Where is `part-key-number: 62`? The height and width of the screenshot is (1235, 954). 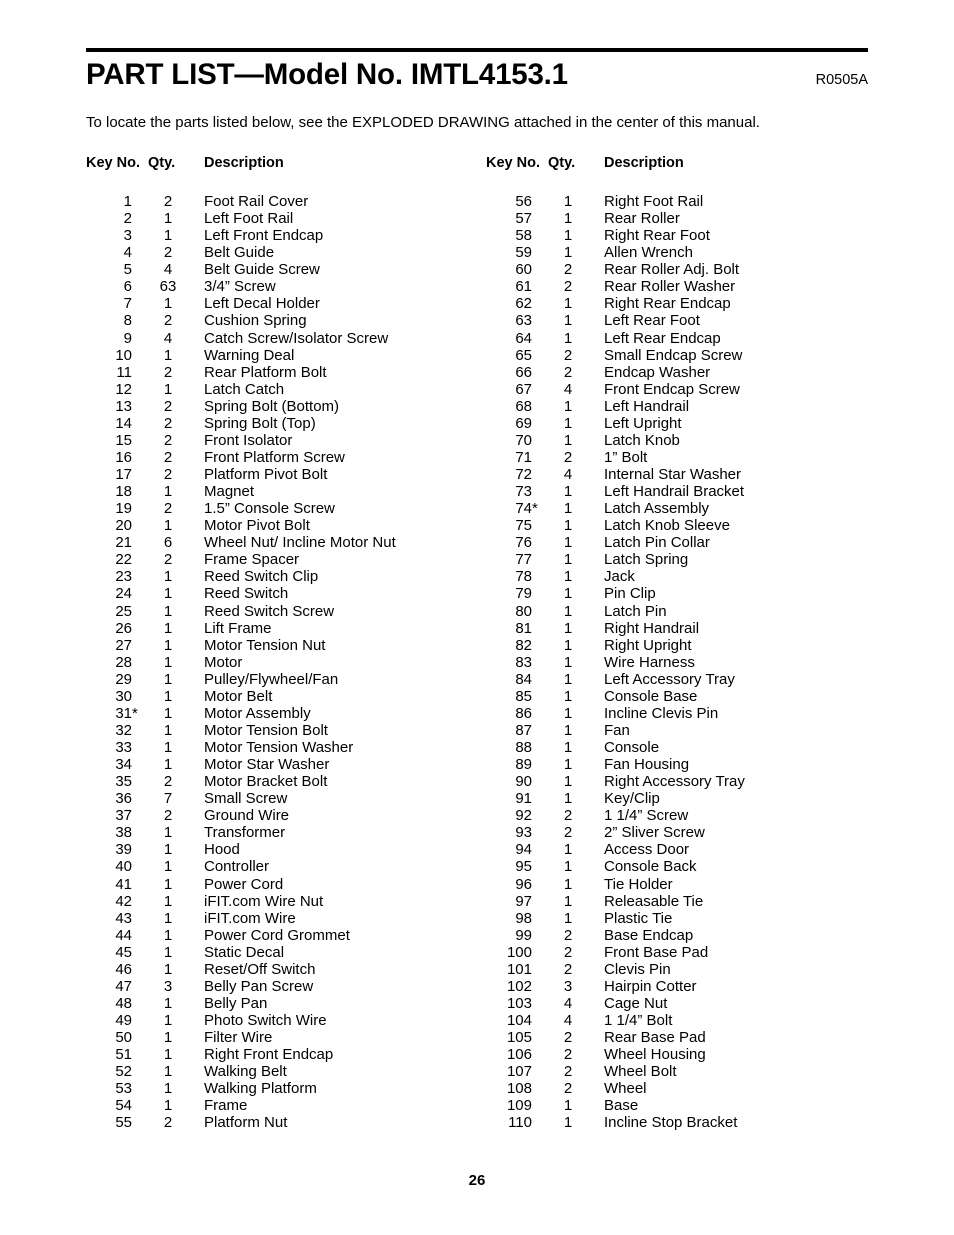 part-key-number: 62 is located at coordinates (523, 304).